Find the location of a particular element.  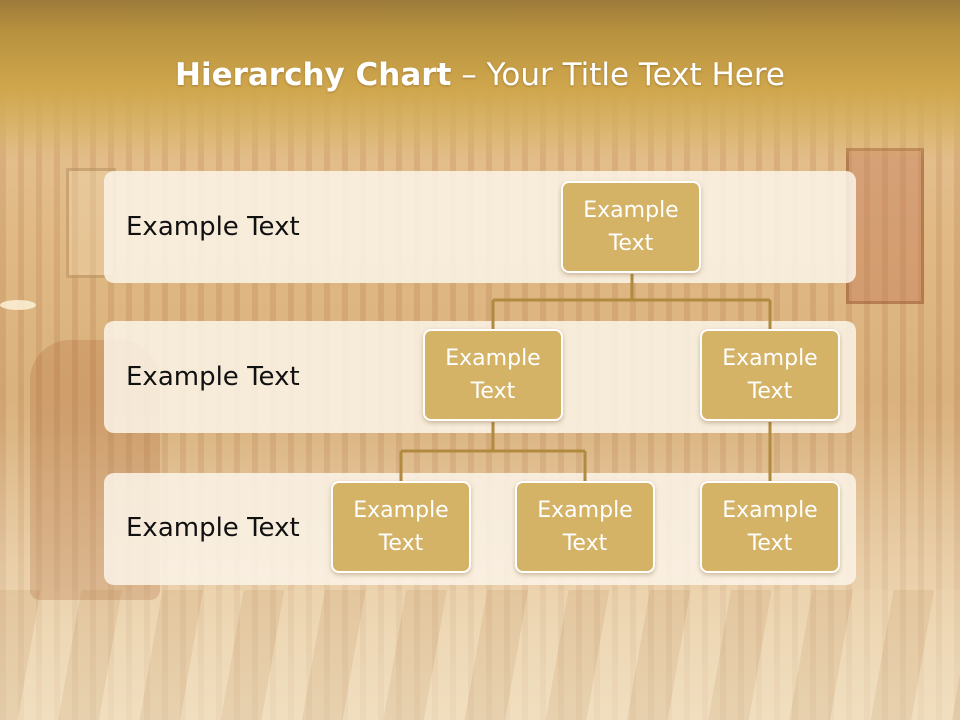

node-root-label: Example Text is located at coordinates (631, 227).